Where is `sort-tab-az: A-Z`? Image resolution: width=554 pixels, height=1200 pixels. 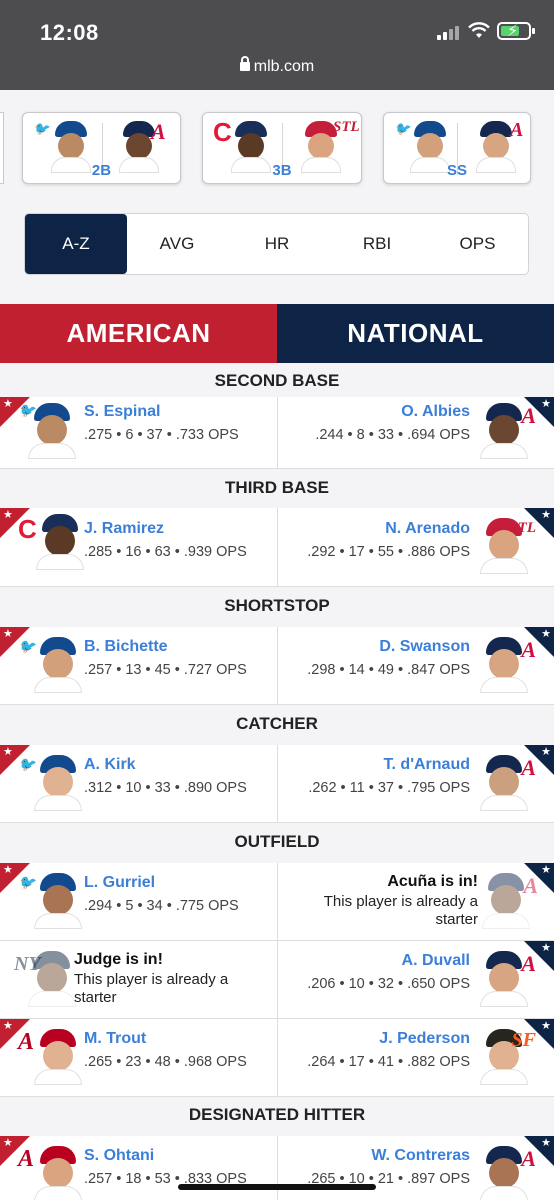 sort-tab-az: A-Z is located at coordinates (76, 244).